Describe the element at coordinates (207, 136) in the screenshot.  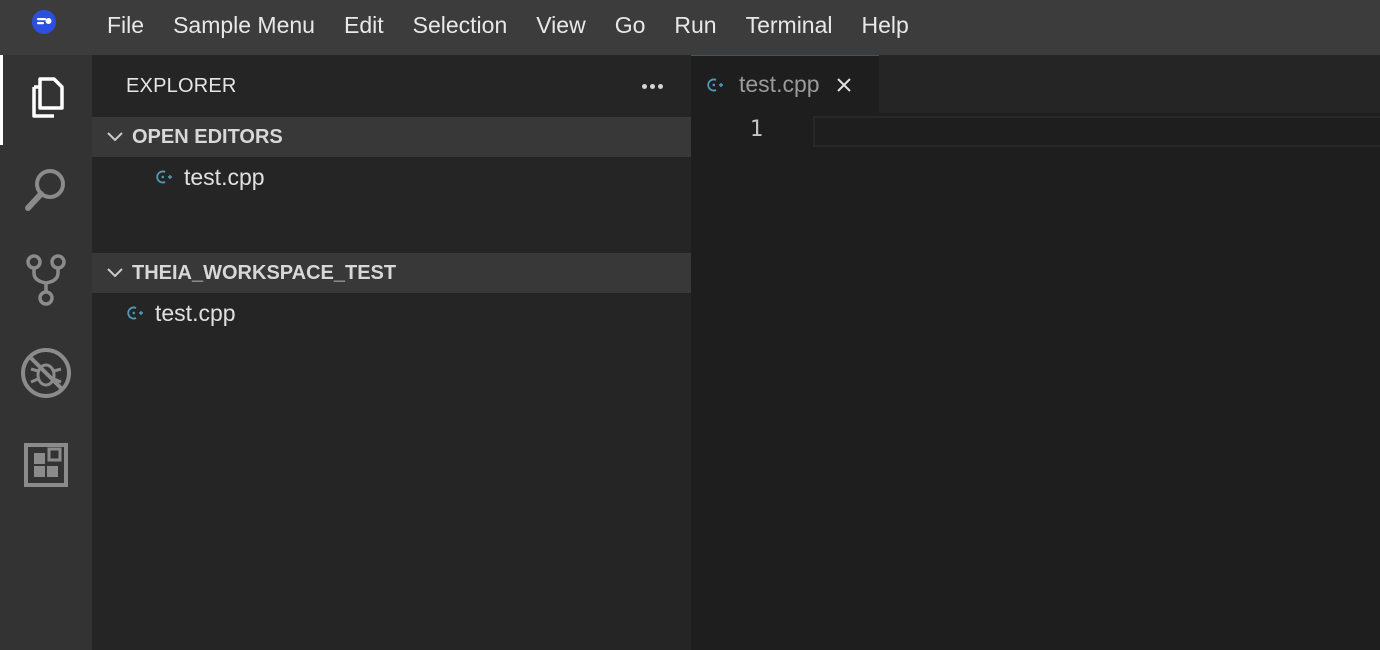
I see `open-editors-title: OPEN EDITORS` at that location.